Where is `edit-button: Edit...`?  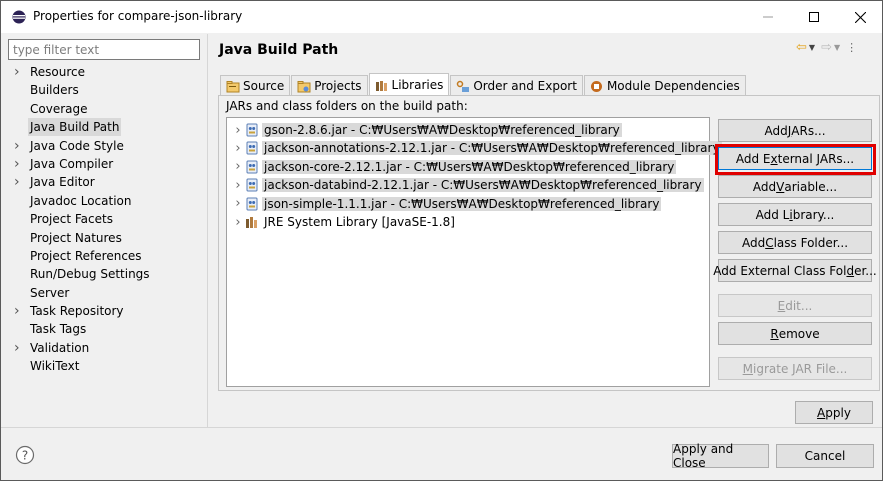
edit-button: Edit... is located at coordinates (795, 305).